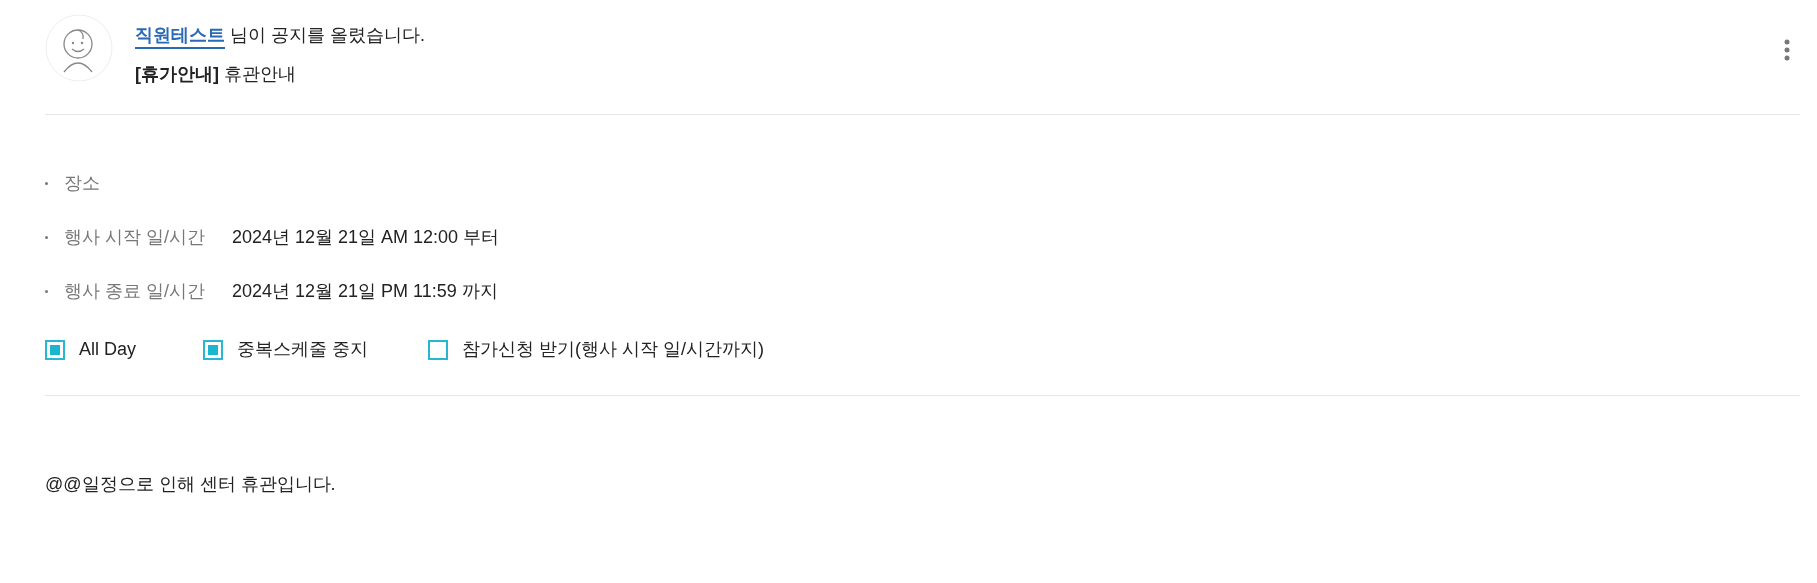 The image size is (1817, 583). I want to click on detail-label: 행사 종료 일/시간, so click(135, 291).